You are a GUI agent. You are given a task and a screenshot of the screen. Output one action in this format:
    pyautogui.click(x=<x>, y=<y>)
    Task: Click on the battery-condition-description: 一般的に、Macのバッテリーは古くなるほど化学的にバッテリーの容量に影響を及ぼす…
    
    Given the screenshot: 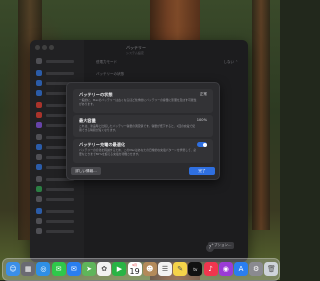 What is the action you would take?
    pyautogui.click(x=138, y=102)
    